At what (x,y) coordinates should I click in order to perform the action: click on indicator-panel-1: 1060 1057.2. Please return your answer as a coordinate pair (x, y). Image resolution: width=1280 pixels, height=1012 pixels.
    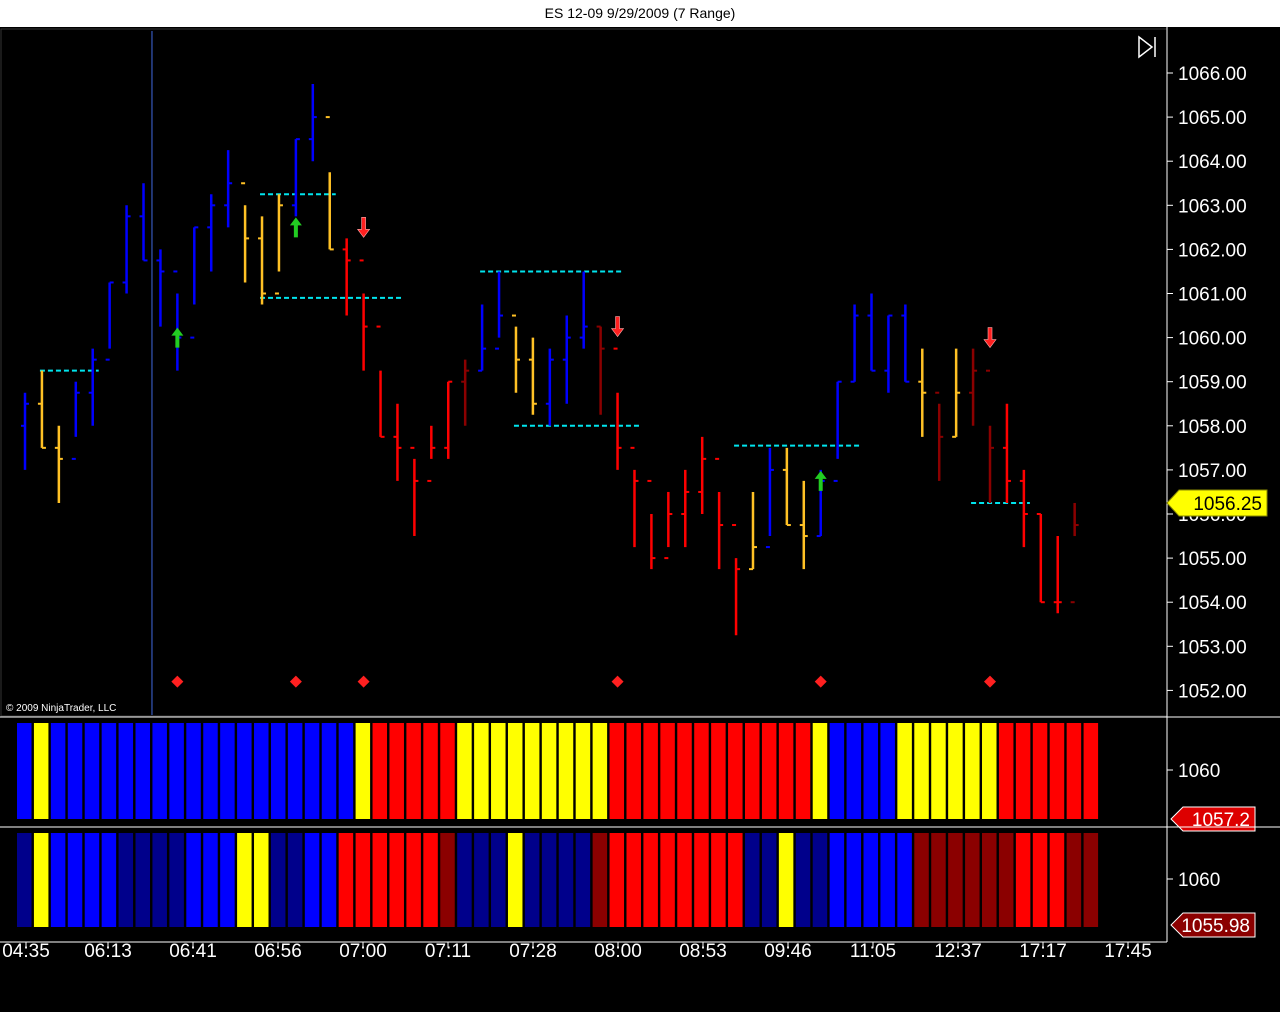
    Looking at the image, I should click on (640, 774).